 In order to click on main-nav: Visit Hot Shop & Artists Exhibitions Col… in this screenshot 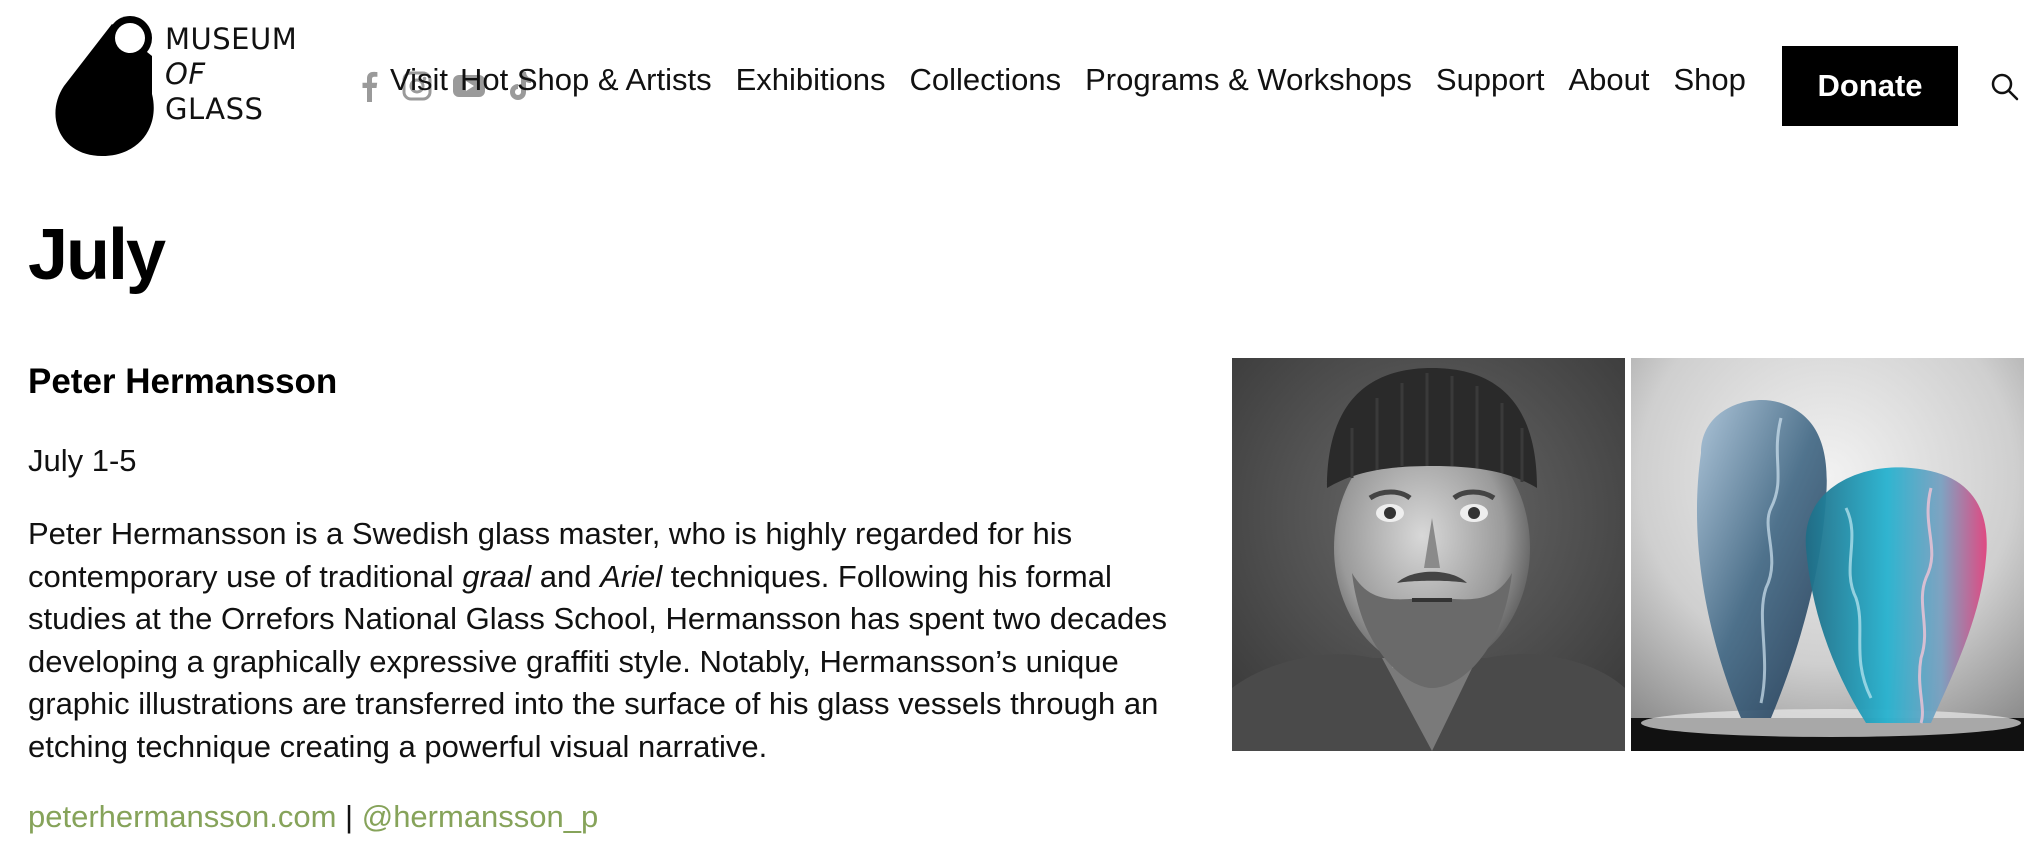, I will do `click(1080, 80)`.